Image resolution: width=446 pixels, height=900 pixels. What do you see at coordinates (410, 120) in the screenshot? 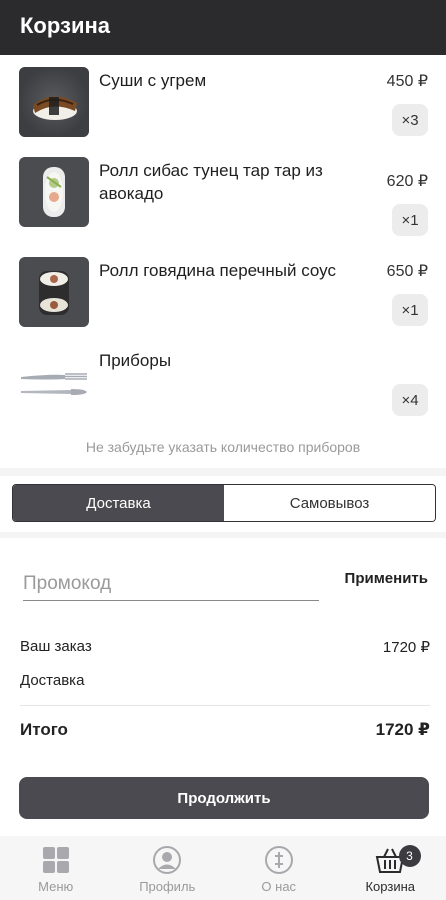
I see `quantity-badge: ×3` at bounding box center [410, 120].